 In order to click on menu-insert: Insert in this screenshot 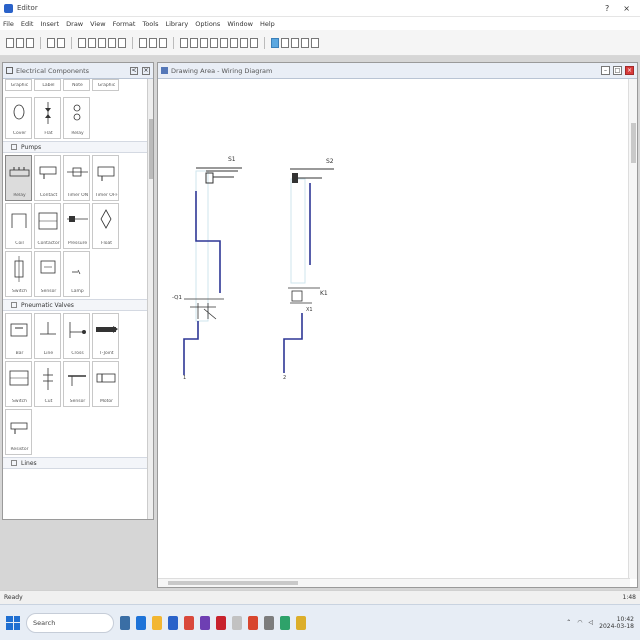, I will do `click(49, 24)`.